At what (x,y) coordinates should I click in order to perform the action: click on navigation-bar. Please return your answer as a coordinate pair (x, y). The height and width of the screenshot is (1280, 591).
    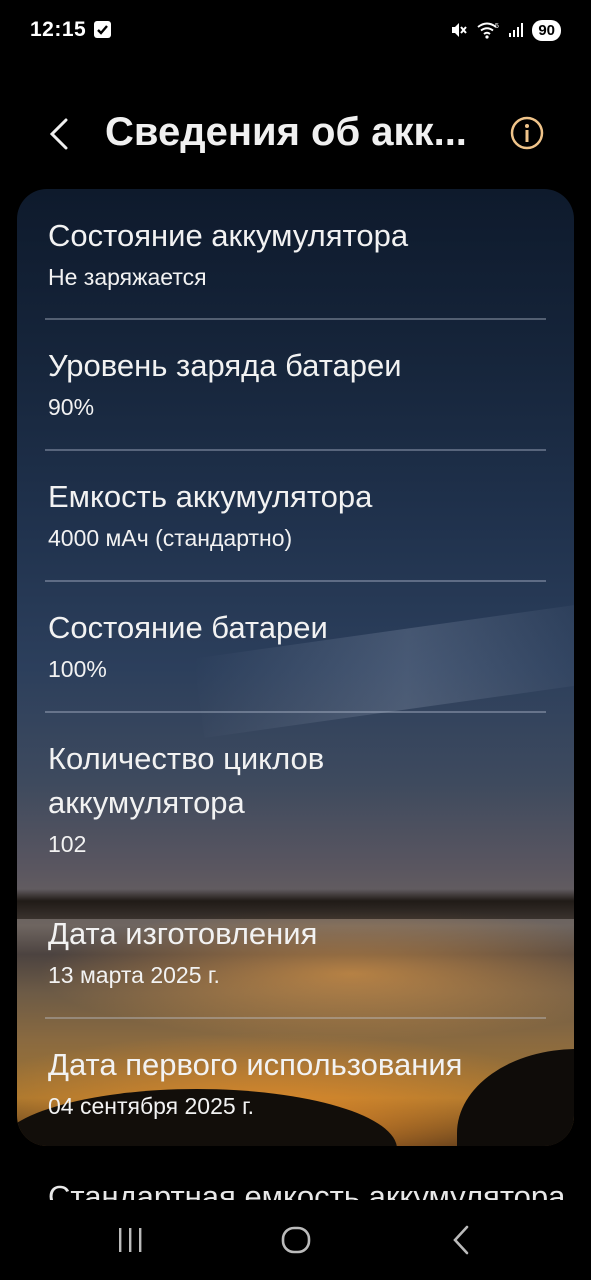
    Looking at the image, I should click on (295, 1240).